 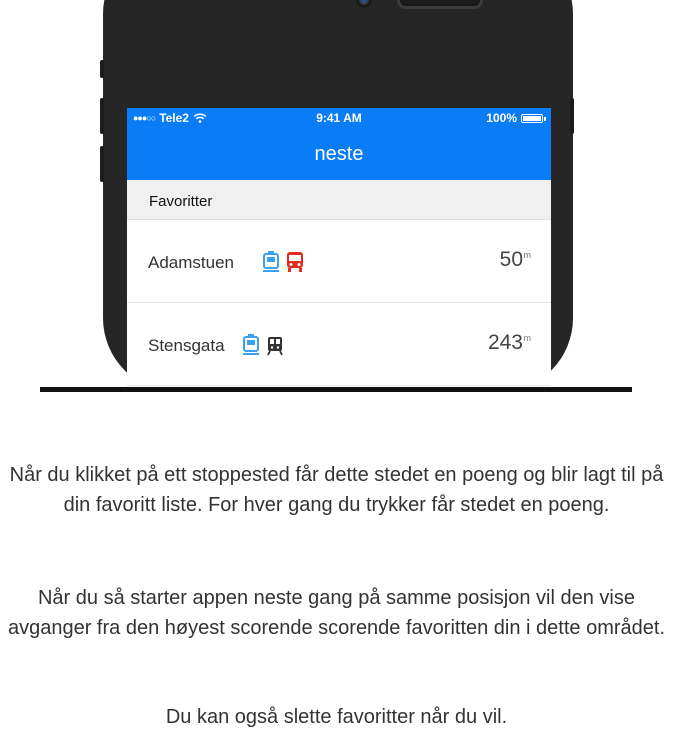 What do you see at coordinates (505, 342) in the screenshot?
I see `stop-distance: 243` at bounding box center [505, 342].